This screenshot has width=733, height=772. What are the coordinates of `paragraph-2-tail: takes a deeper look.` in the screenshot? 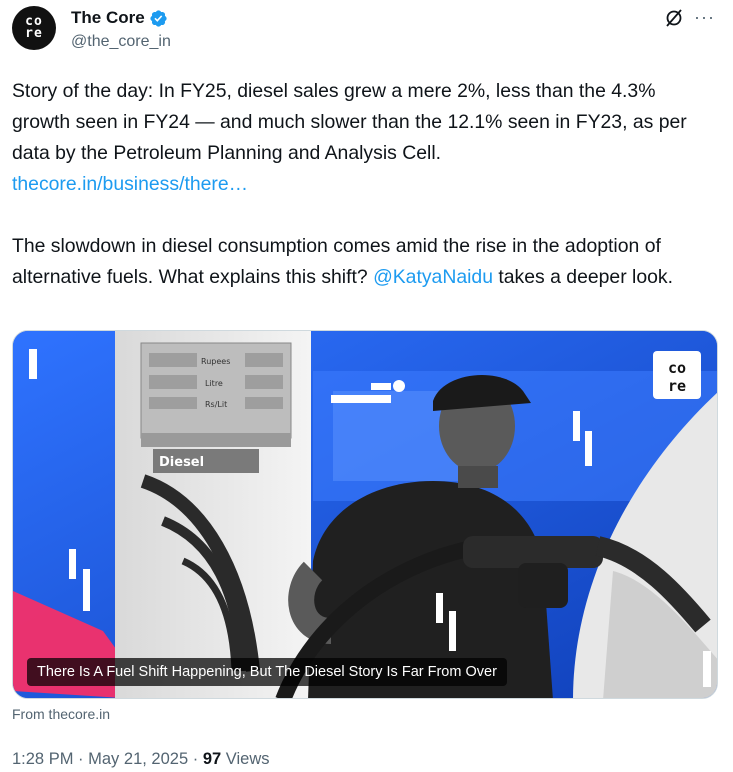 It's located at (586, 277).